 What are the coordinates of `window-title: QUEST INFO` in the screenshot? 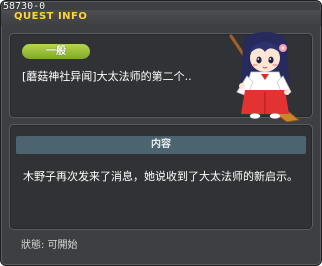 It's located at (51, 16).